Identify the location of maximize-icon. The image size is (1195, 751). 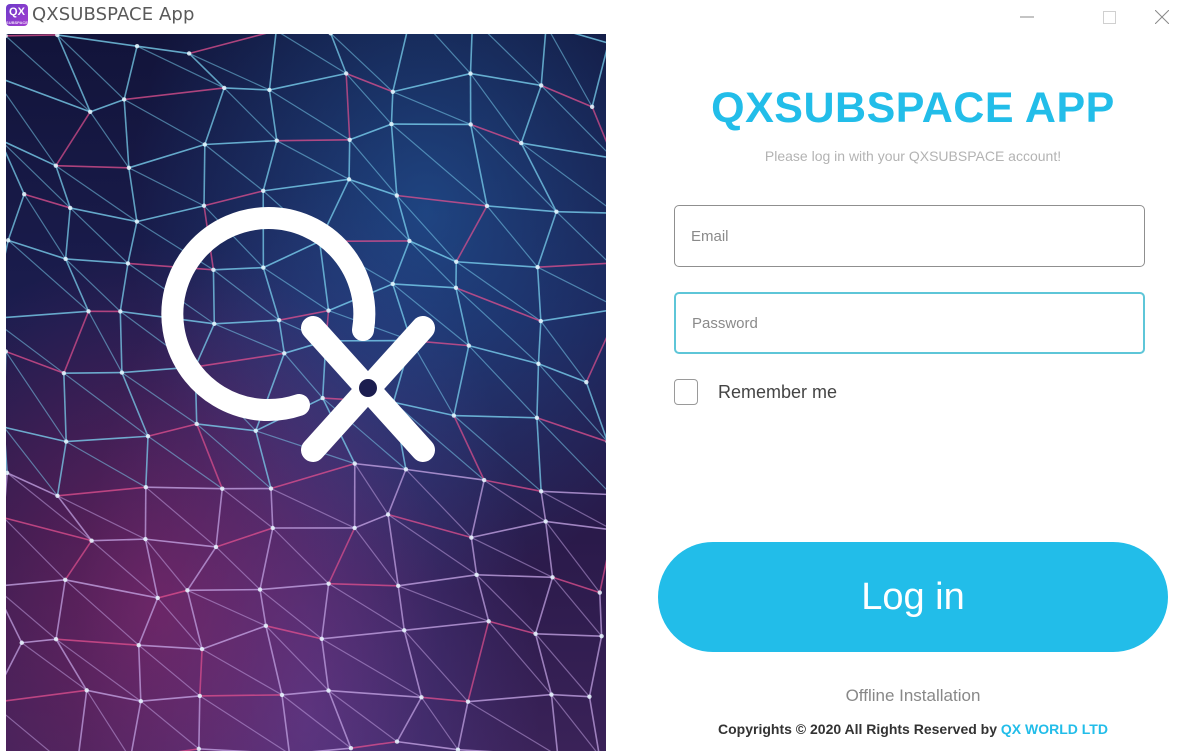
(1109, 17).